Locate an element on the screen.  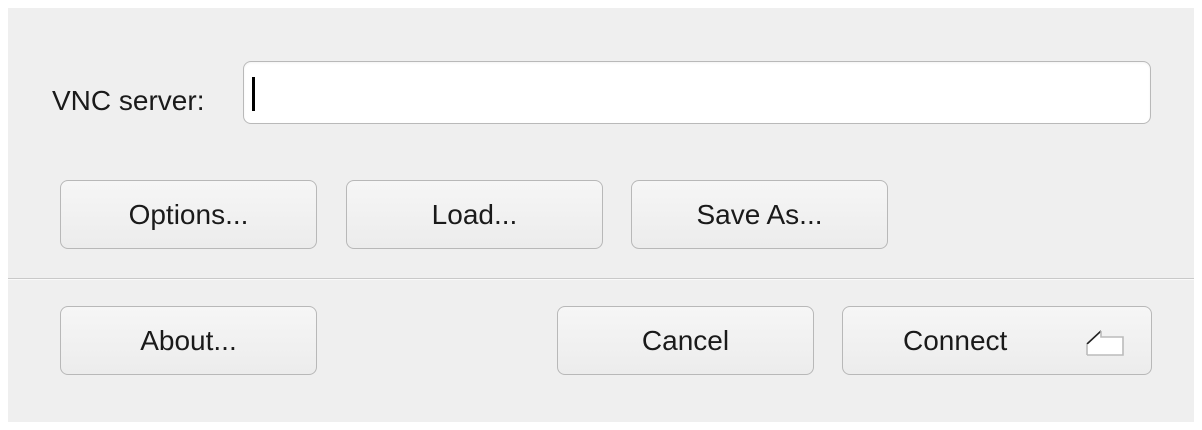
separator is located at coordinates (601, 279).